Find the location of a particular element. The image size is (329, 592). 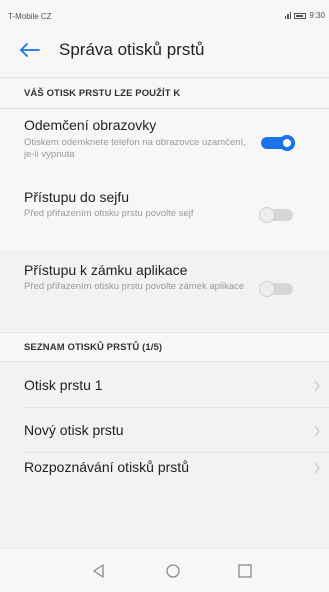

list-item-new-fingerprint: Nový otisk prstu is located at coordinates (164, 430).